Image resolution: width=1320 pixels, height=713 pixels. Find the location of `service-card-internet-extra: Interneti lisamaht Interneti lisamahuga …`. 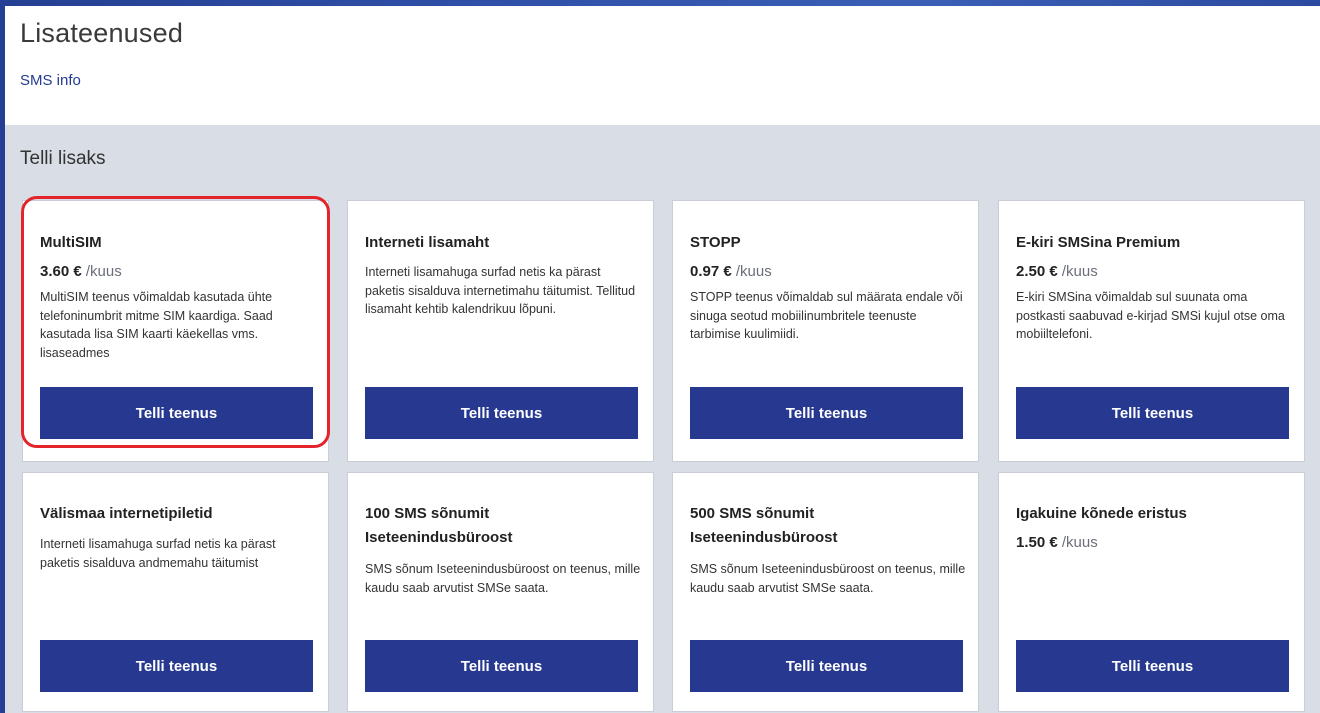

service-card-internet-extra: Interneti lisamaht Interneti lisamahuga … is located at coordinates (500, 331).